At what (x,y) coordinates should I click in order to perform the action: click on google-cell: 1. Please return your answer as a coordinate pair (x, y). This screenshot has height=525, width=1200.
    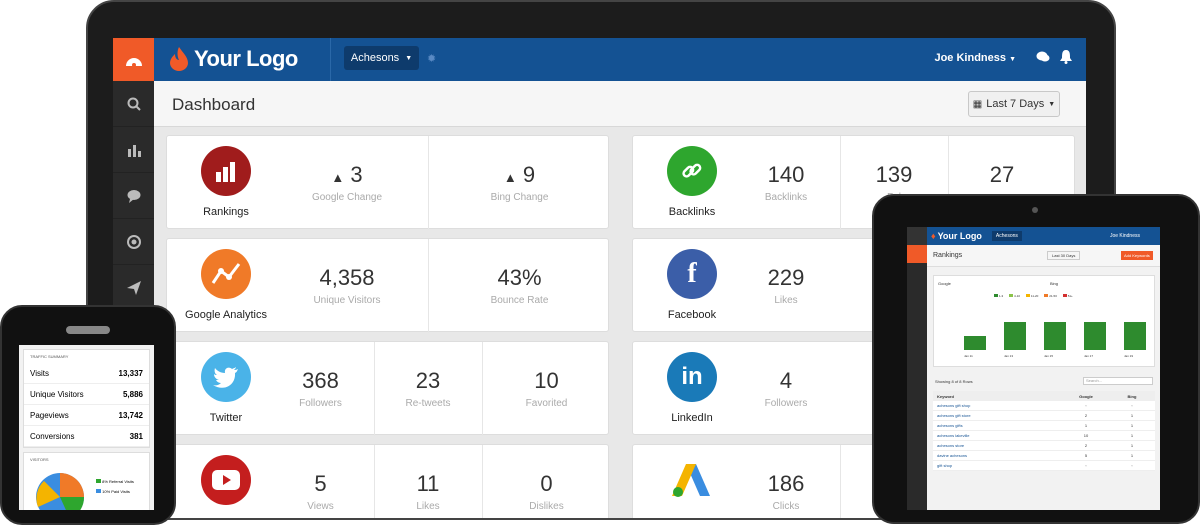
    Looking at the image, I should click on (1086, 425).